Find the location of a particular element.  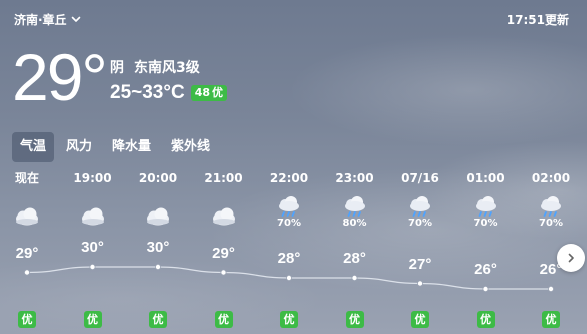

wind-text: 东南风3级 is located at coordinates (167, 68).